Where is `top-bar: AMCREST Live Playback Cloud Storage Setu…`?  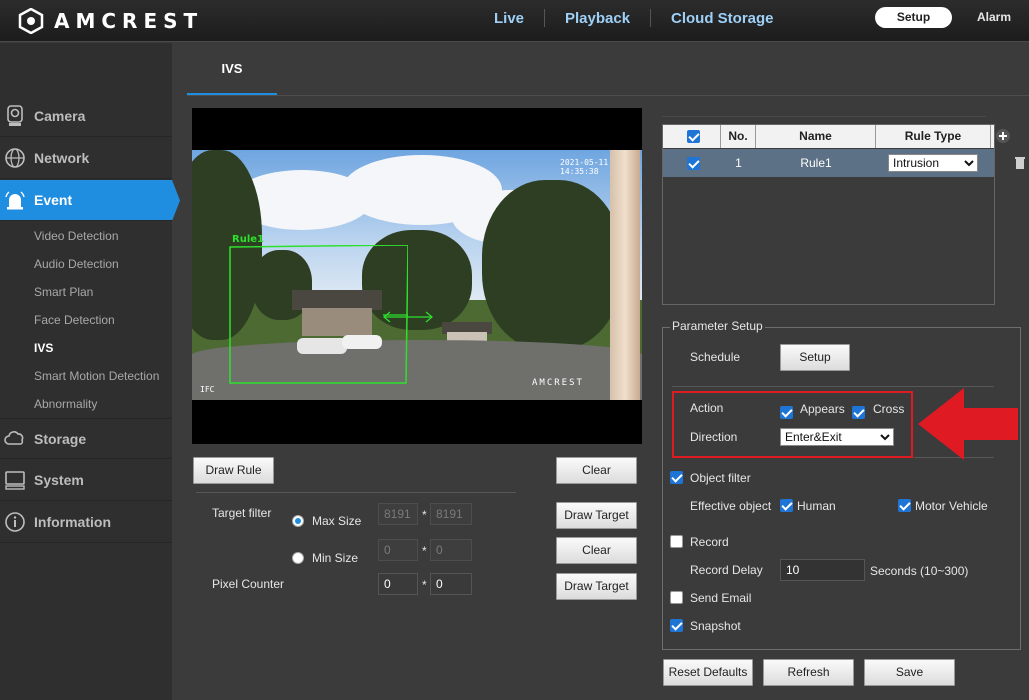
top-bar: AMCREST Live Playback Cloud Storage Setu… is located at coordinates (514, 21).